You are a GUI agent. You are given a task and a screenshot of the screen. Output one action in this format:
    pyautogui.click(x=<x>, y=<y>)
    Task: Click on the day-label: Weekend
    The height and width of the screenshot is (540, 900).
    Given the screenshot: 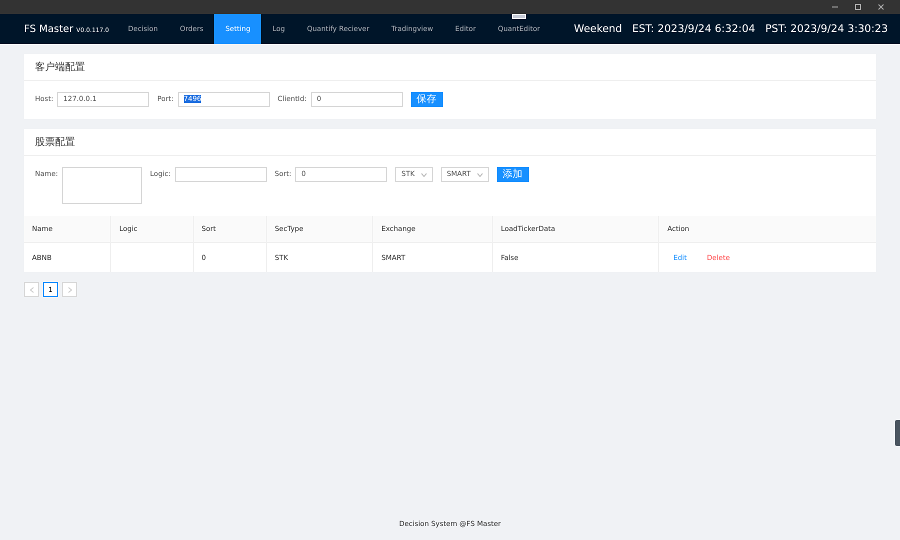 What is the action you would take?
    pyautogui.click(x=598, y=29)
    